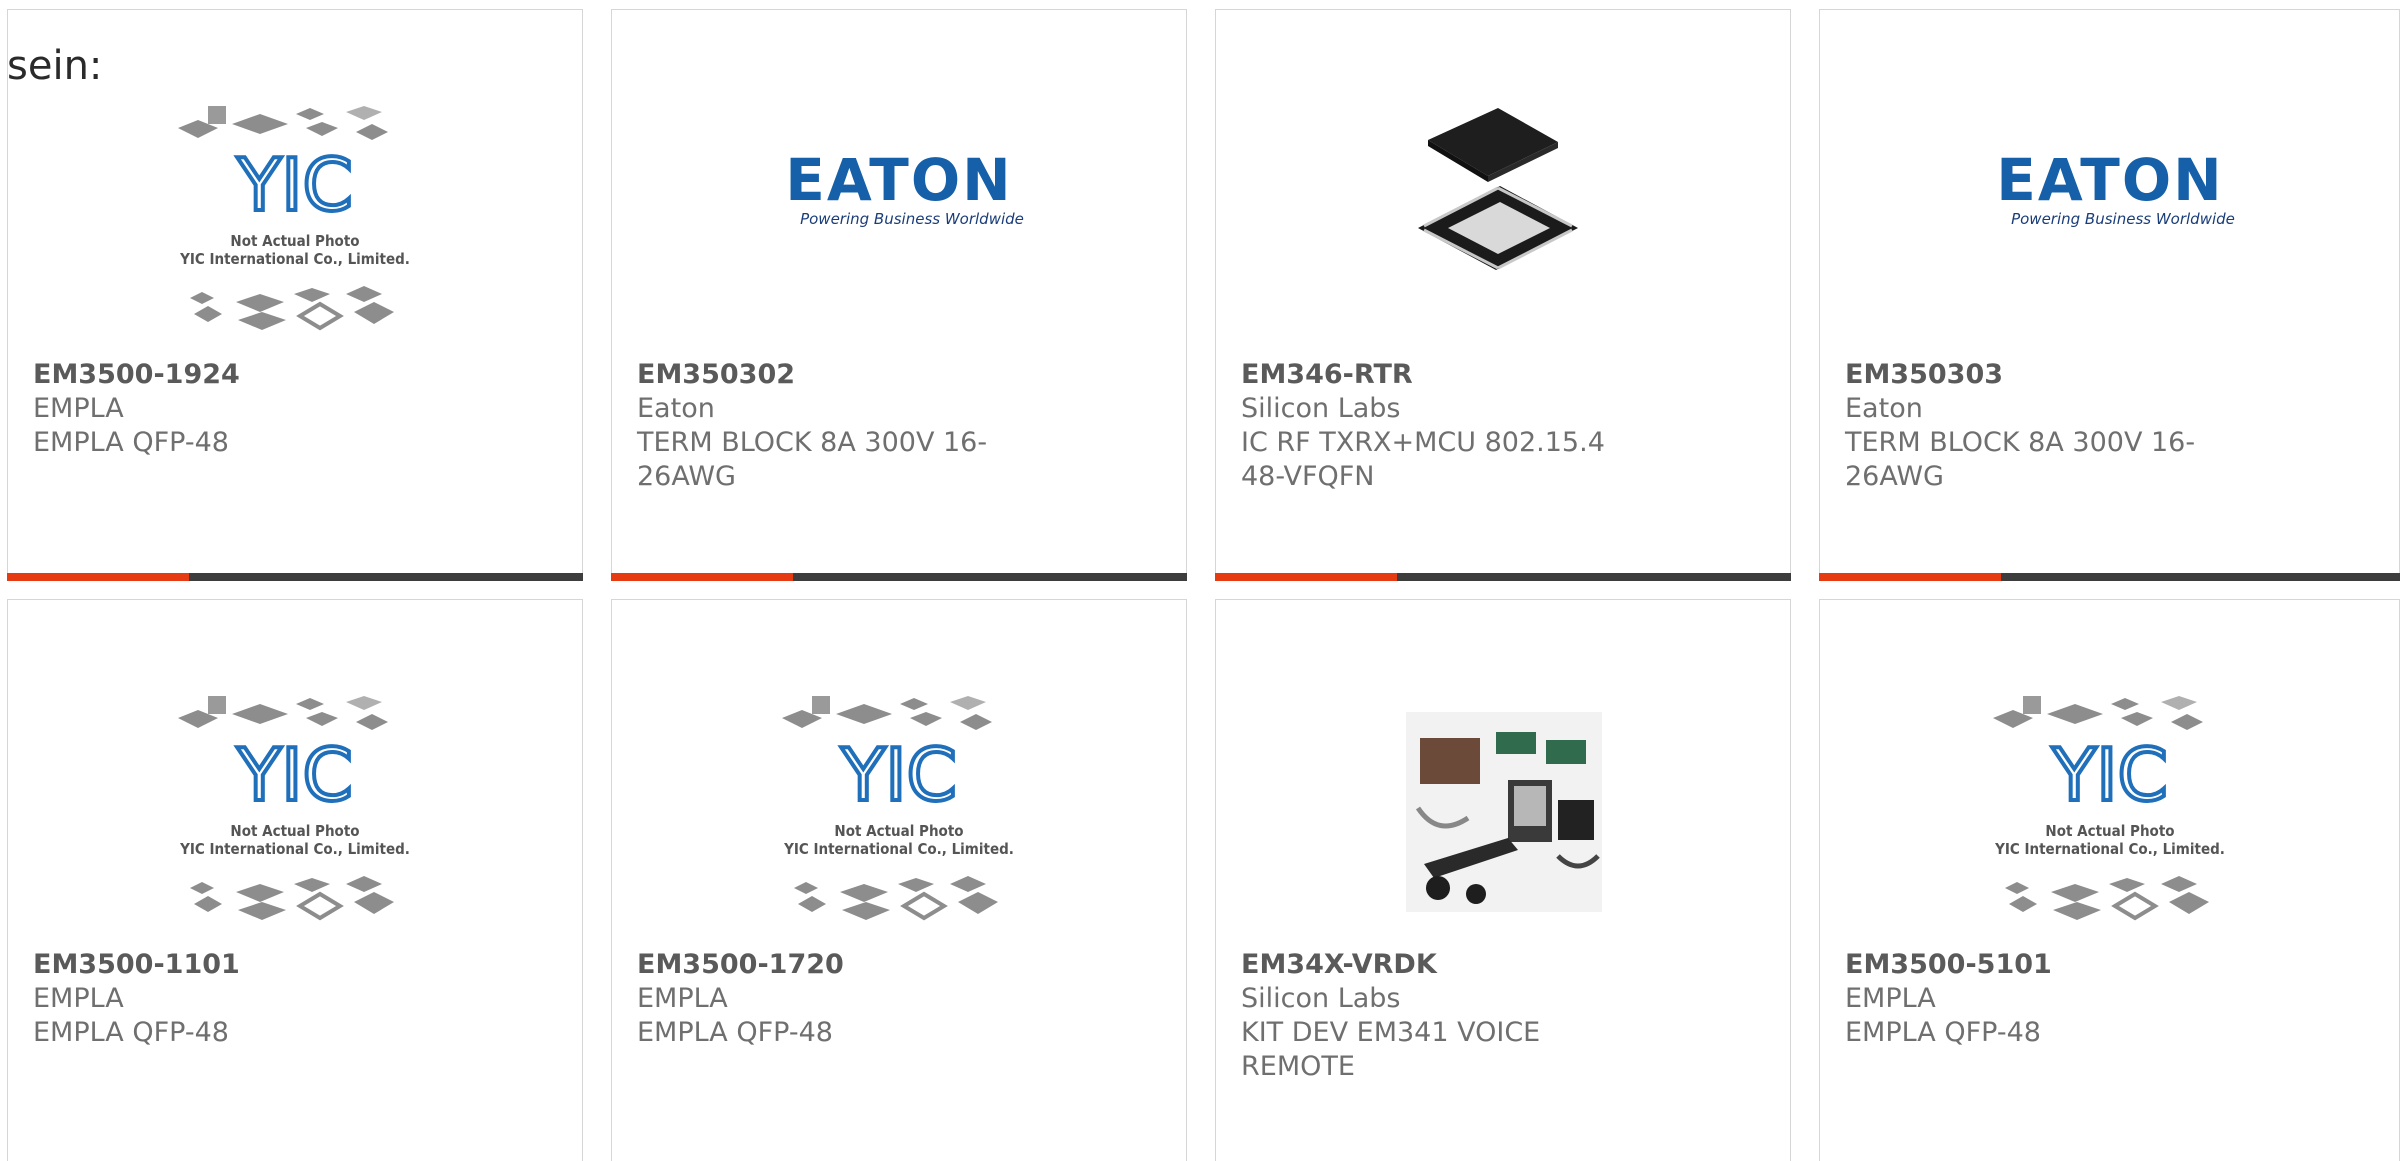 This screenshot has width=2400, height=1161. Describe the element at coordinates (1423, 459) in the screenshot. I see `description: IC RF TXRX+MCU 802.15.4 48-VFQFN` at that location.